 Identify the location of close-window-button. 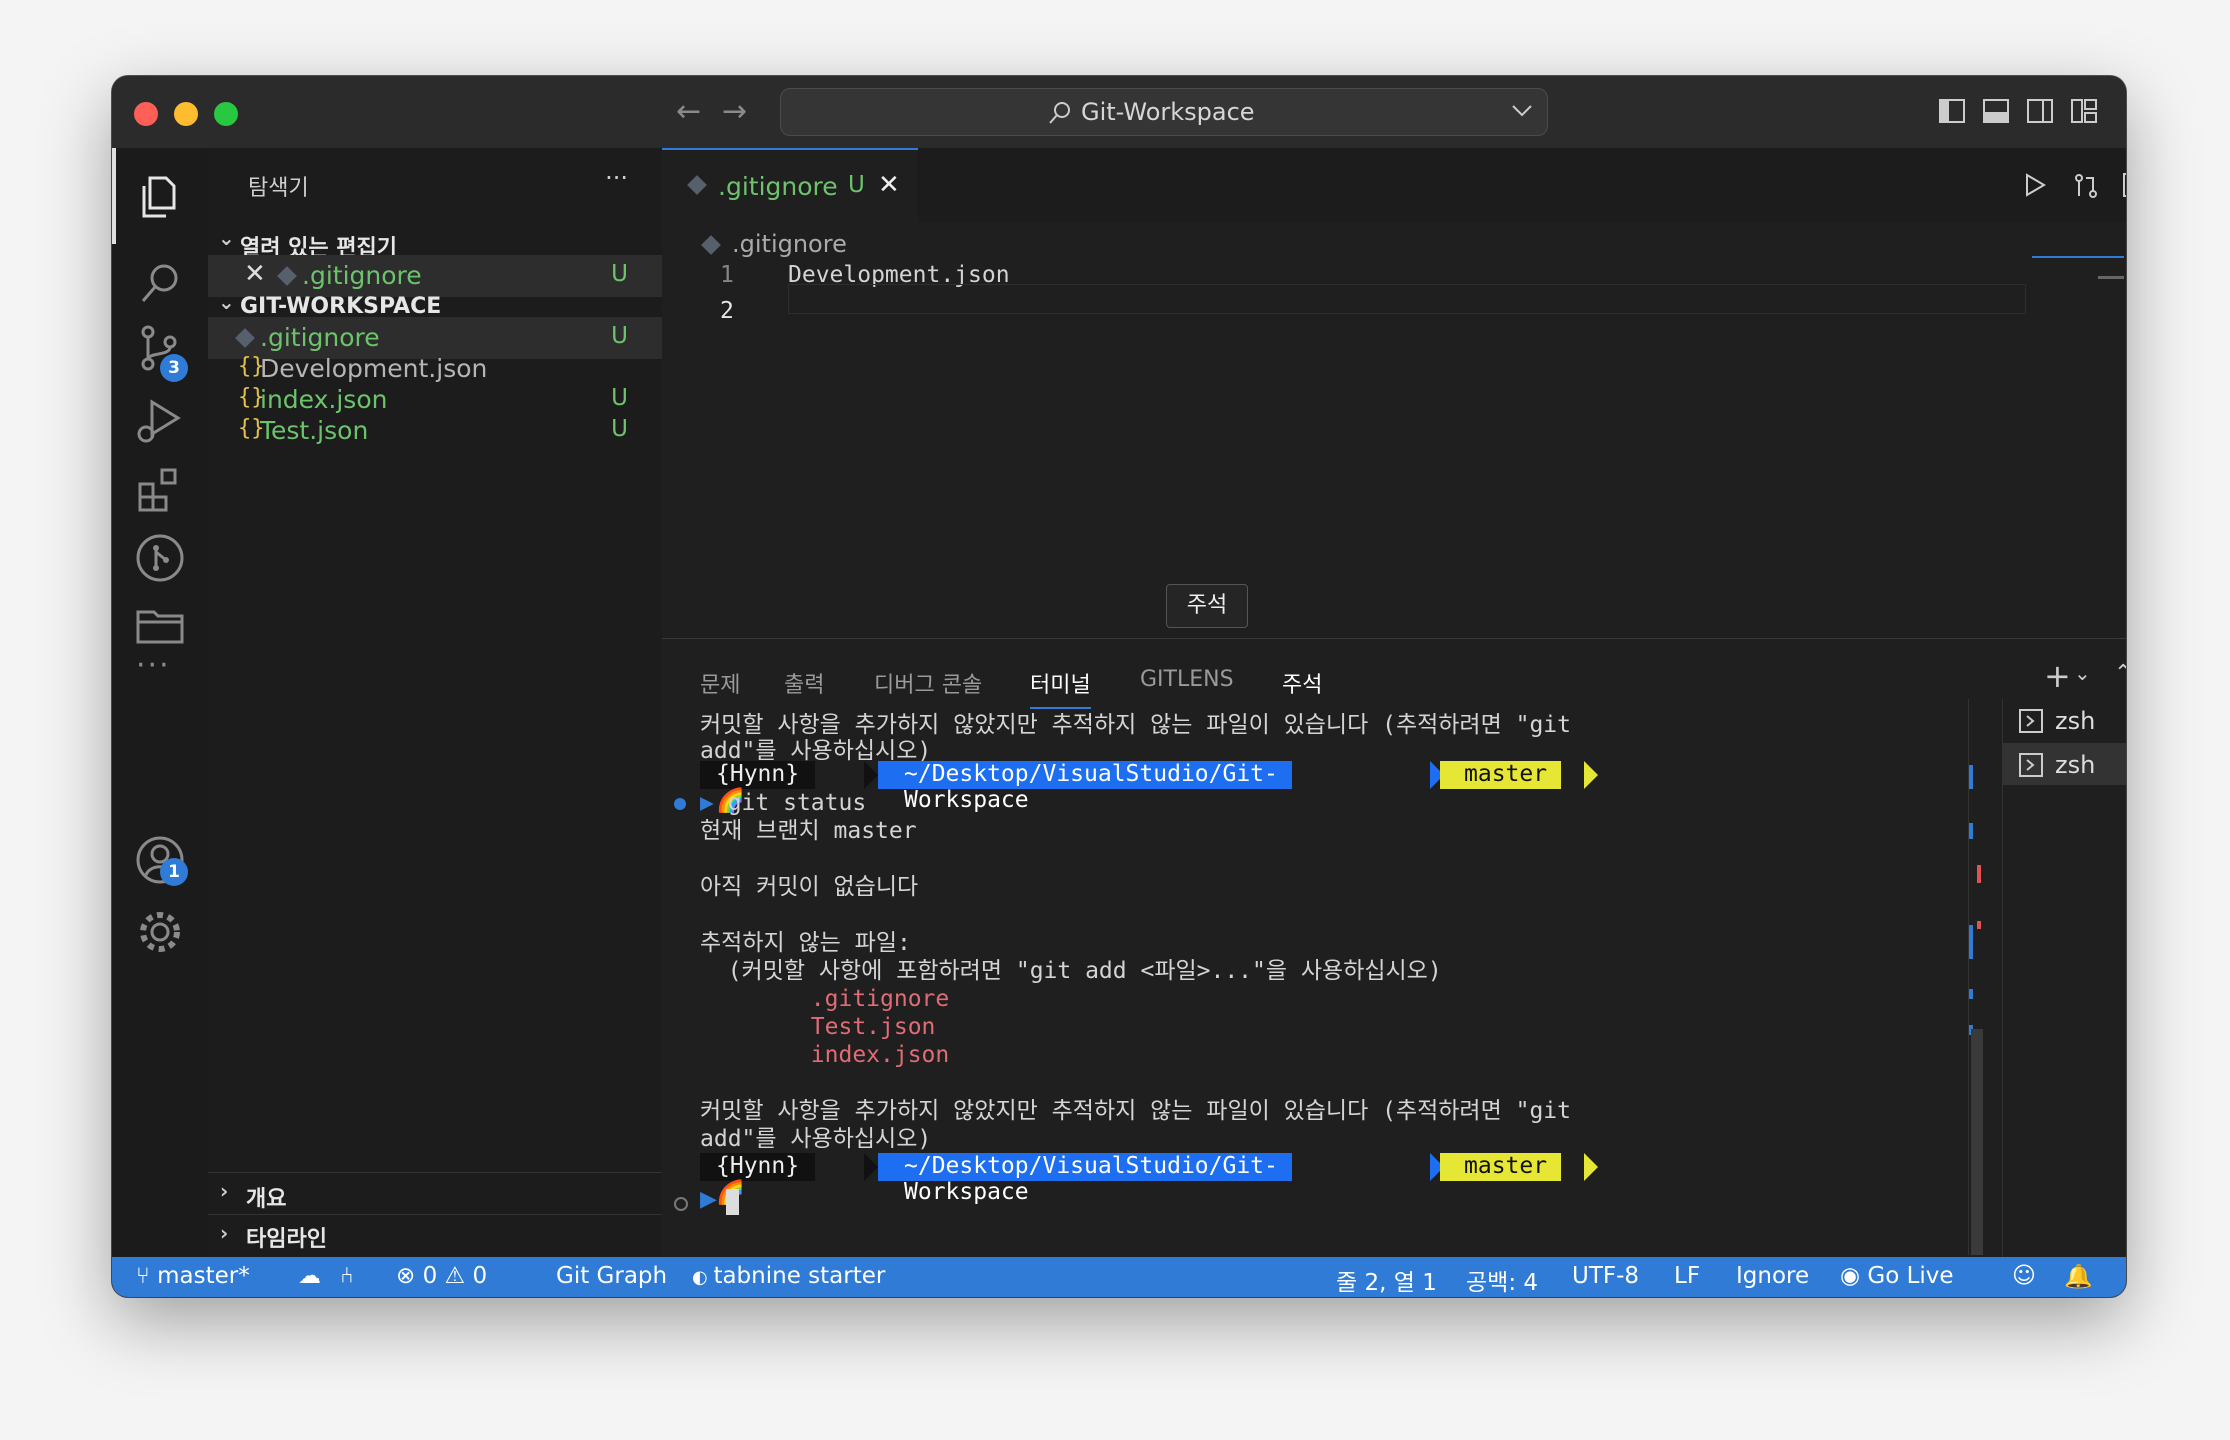
(146, 114).